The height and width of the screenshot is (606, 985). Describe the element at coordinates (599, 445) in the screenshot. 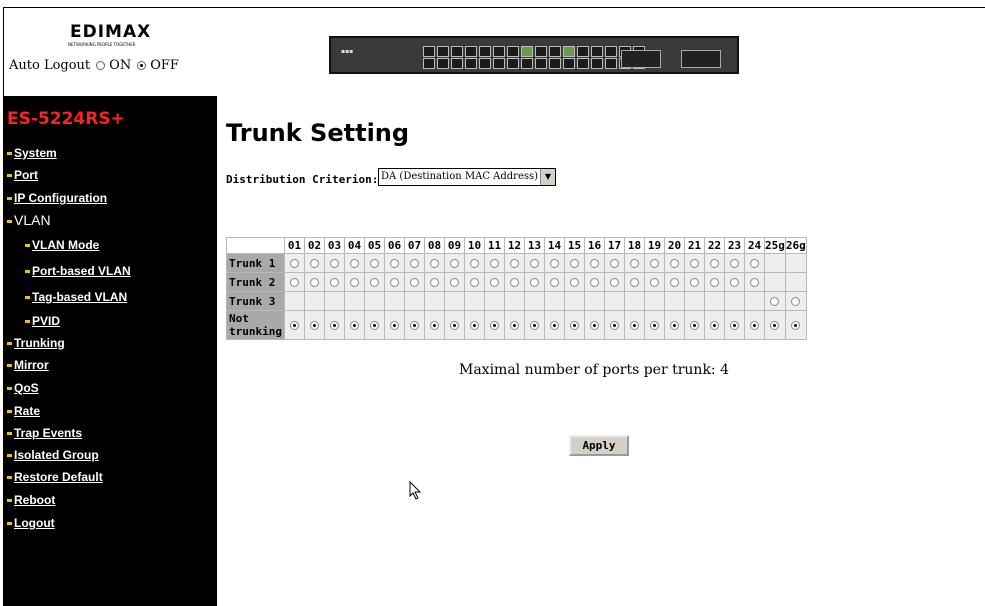

I see `apply-button: Apply` at that location.